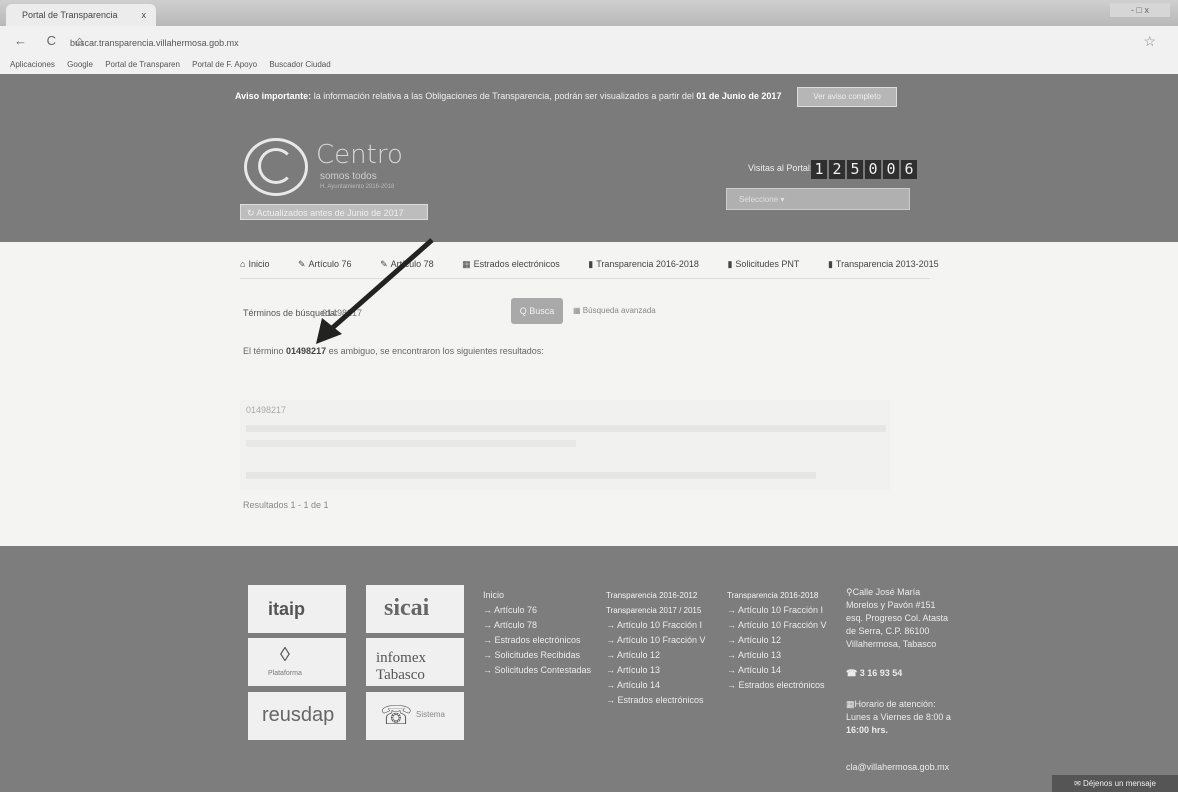 This screenshot has width=1178, height=792. I want to click on footer-link: → Solicitudes Contestadas, so click(537, 670).